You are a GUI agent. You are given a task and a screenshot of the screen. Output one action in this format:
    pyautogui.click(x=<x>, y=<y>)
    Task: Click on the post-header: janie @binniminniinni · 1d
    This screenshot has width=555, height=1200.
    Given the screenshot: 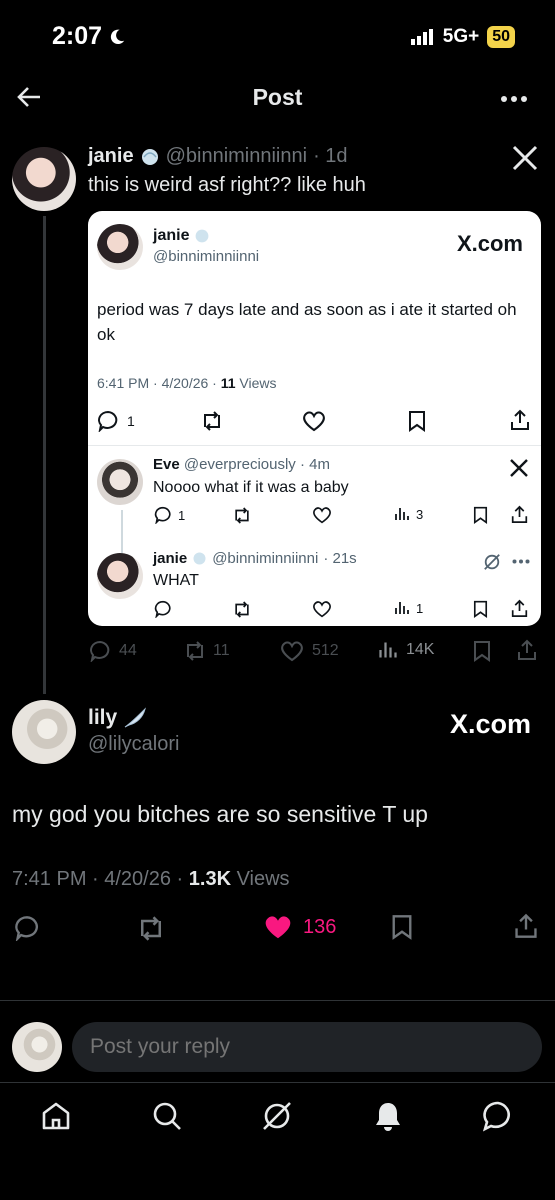 What is the action you would take?
    pyautogui.click(x=218, y=156)
    